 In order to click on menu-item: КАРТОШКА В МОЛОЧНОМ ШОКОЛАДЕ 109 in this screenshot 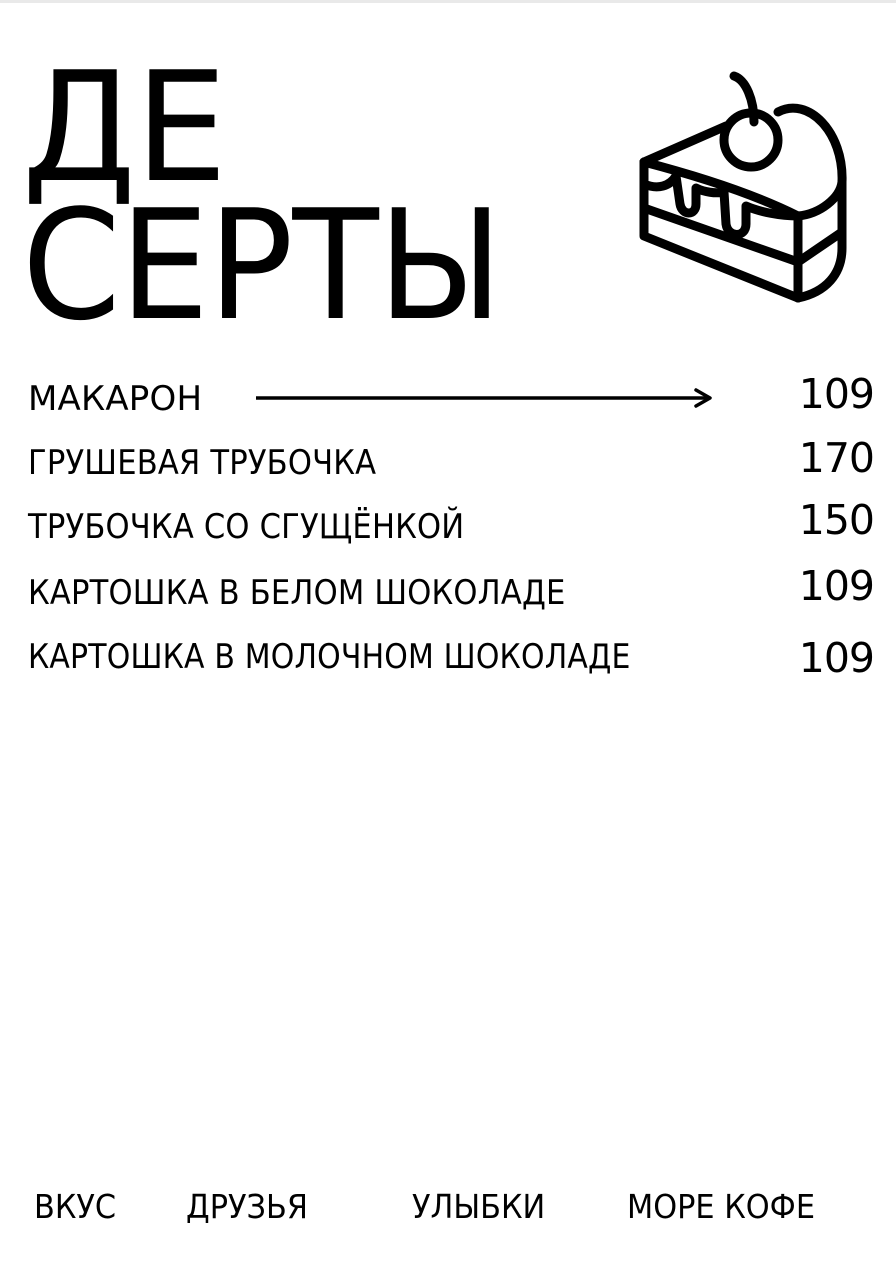, I will do `click(451, 661)`.